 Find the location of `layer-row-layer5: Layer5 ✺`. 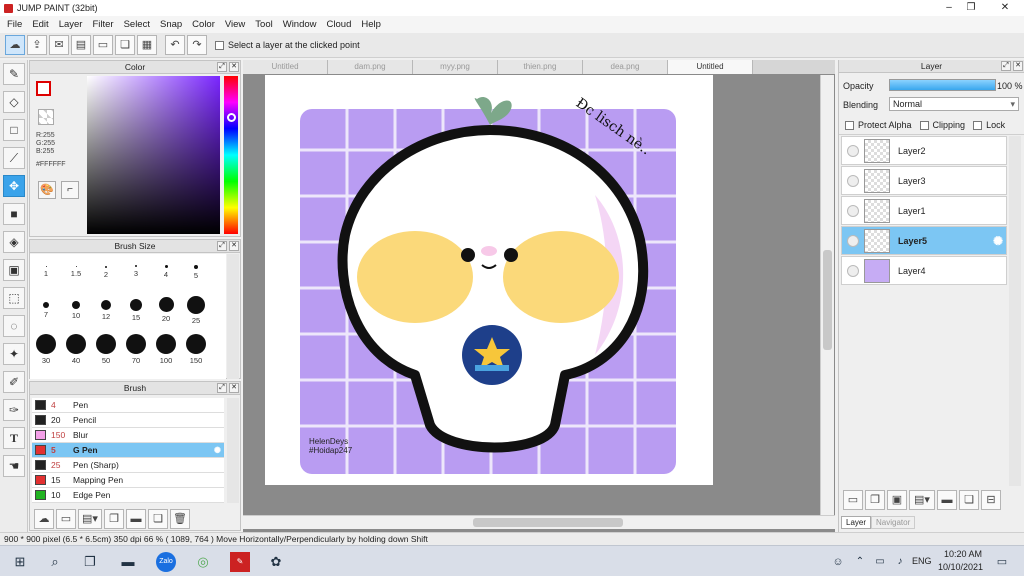

layer-row-layer5: Layer5 ✺ is located at coordinates (924, 240).